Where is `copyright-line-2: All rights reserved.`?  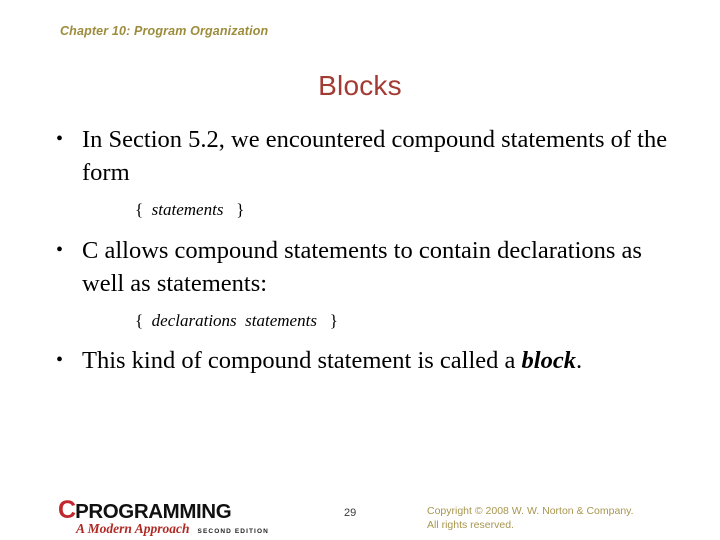 copyright-line-2: All rights reserved. is located at coordinates (470, 525).